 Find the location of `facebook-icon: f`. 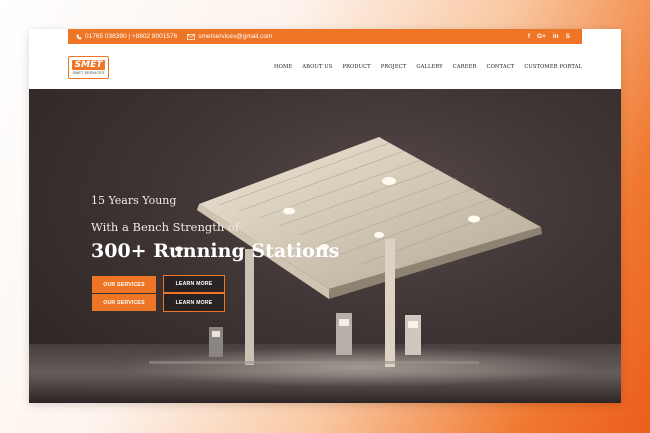

facebook-icon: f is located at coordinates (529, 36).